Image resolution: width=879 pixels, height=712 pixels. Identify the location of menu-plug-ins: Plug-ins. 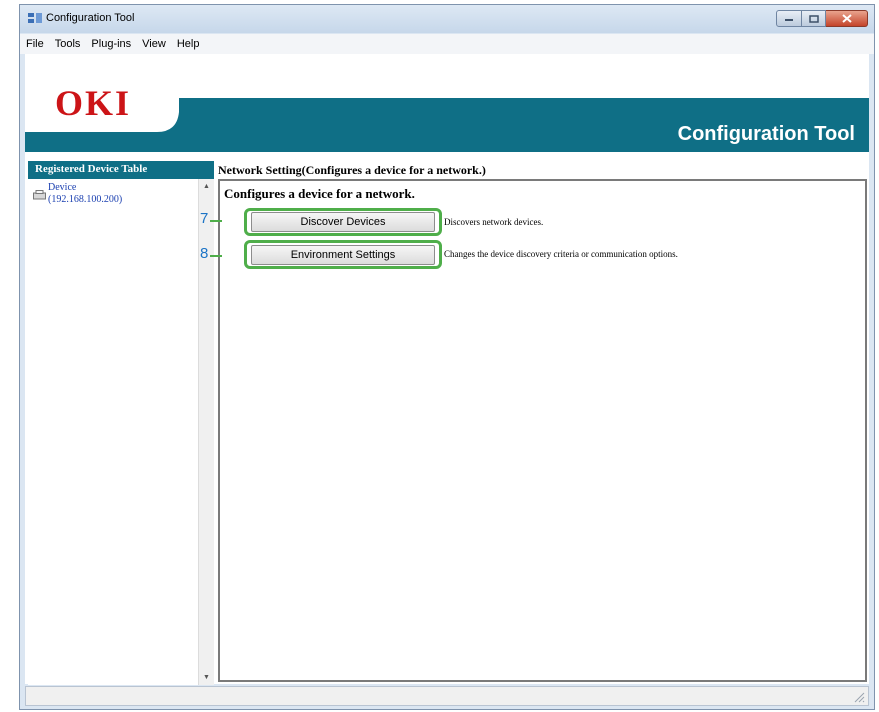
(111, 44).